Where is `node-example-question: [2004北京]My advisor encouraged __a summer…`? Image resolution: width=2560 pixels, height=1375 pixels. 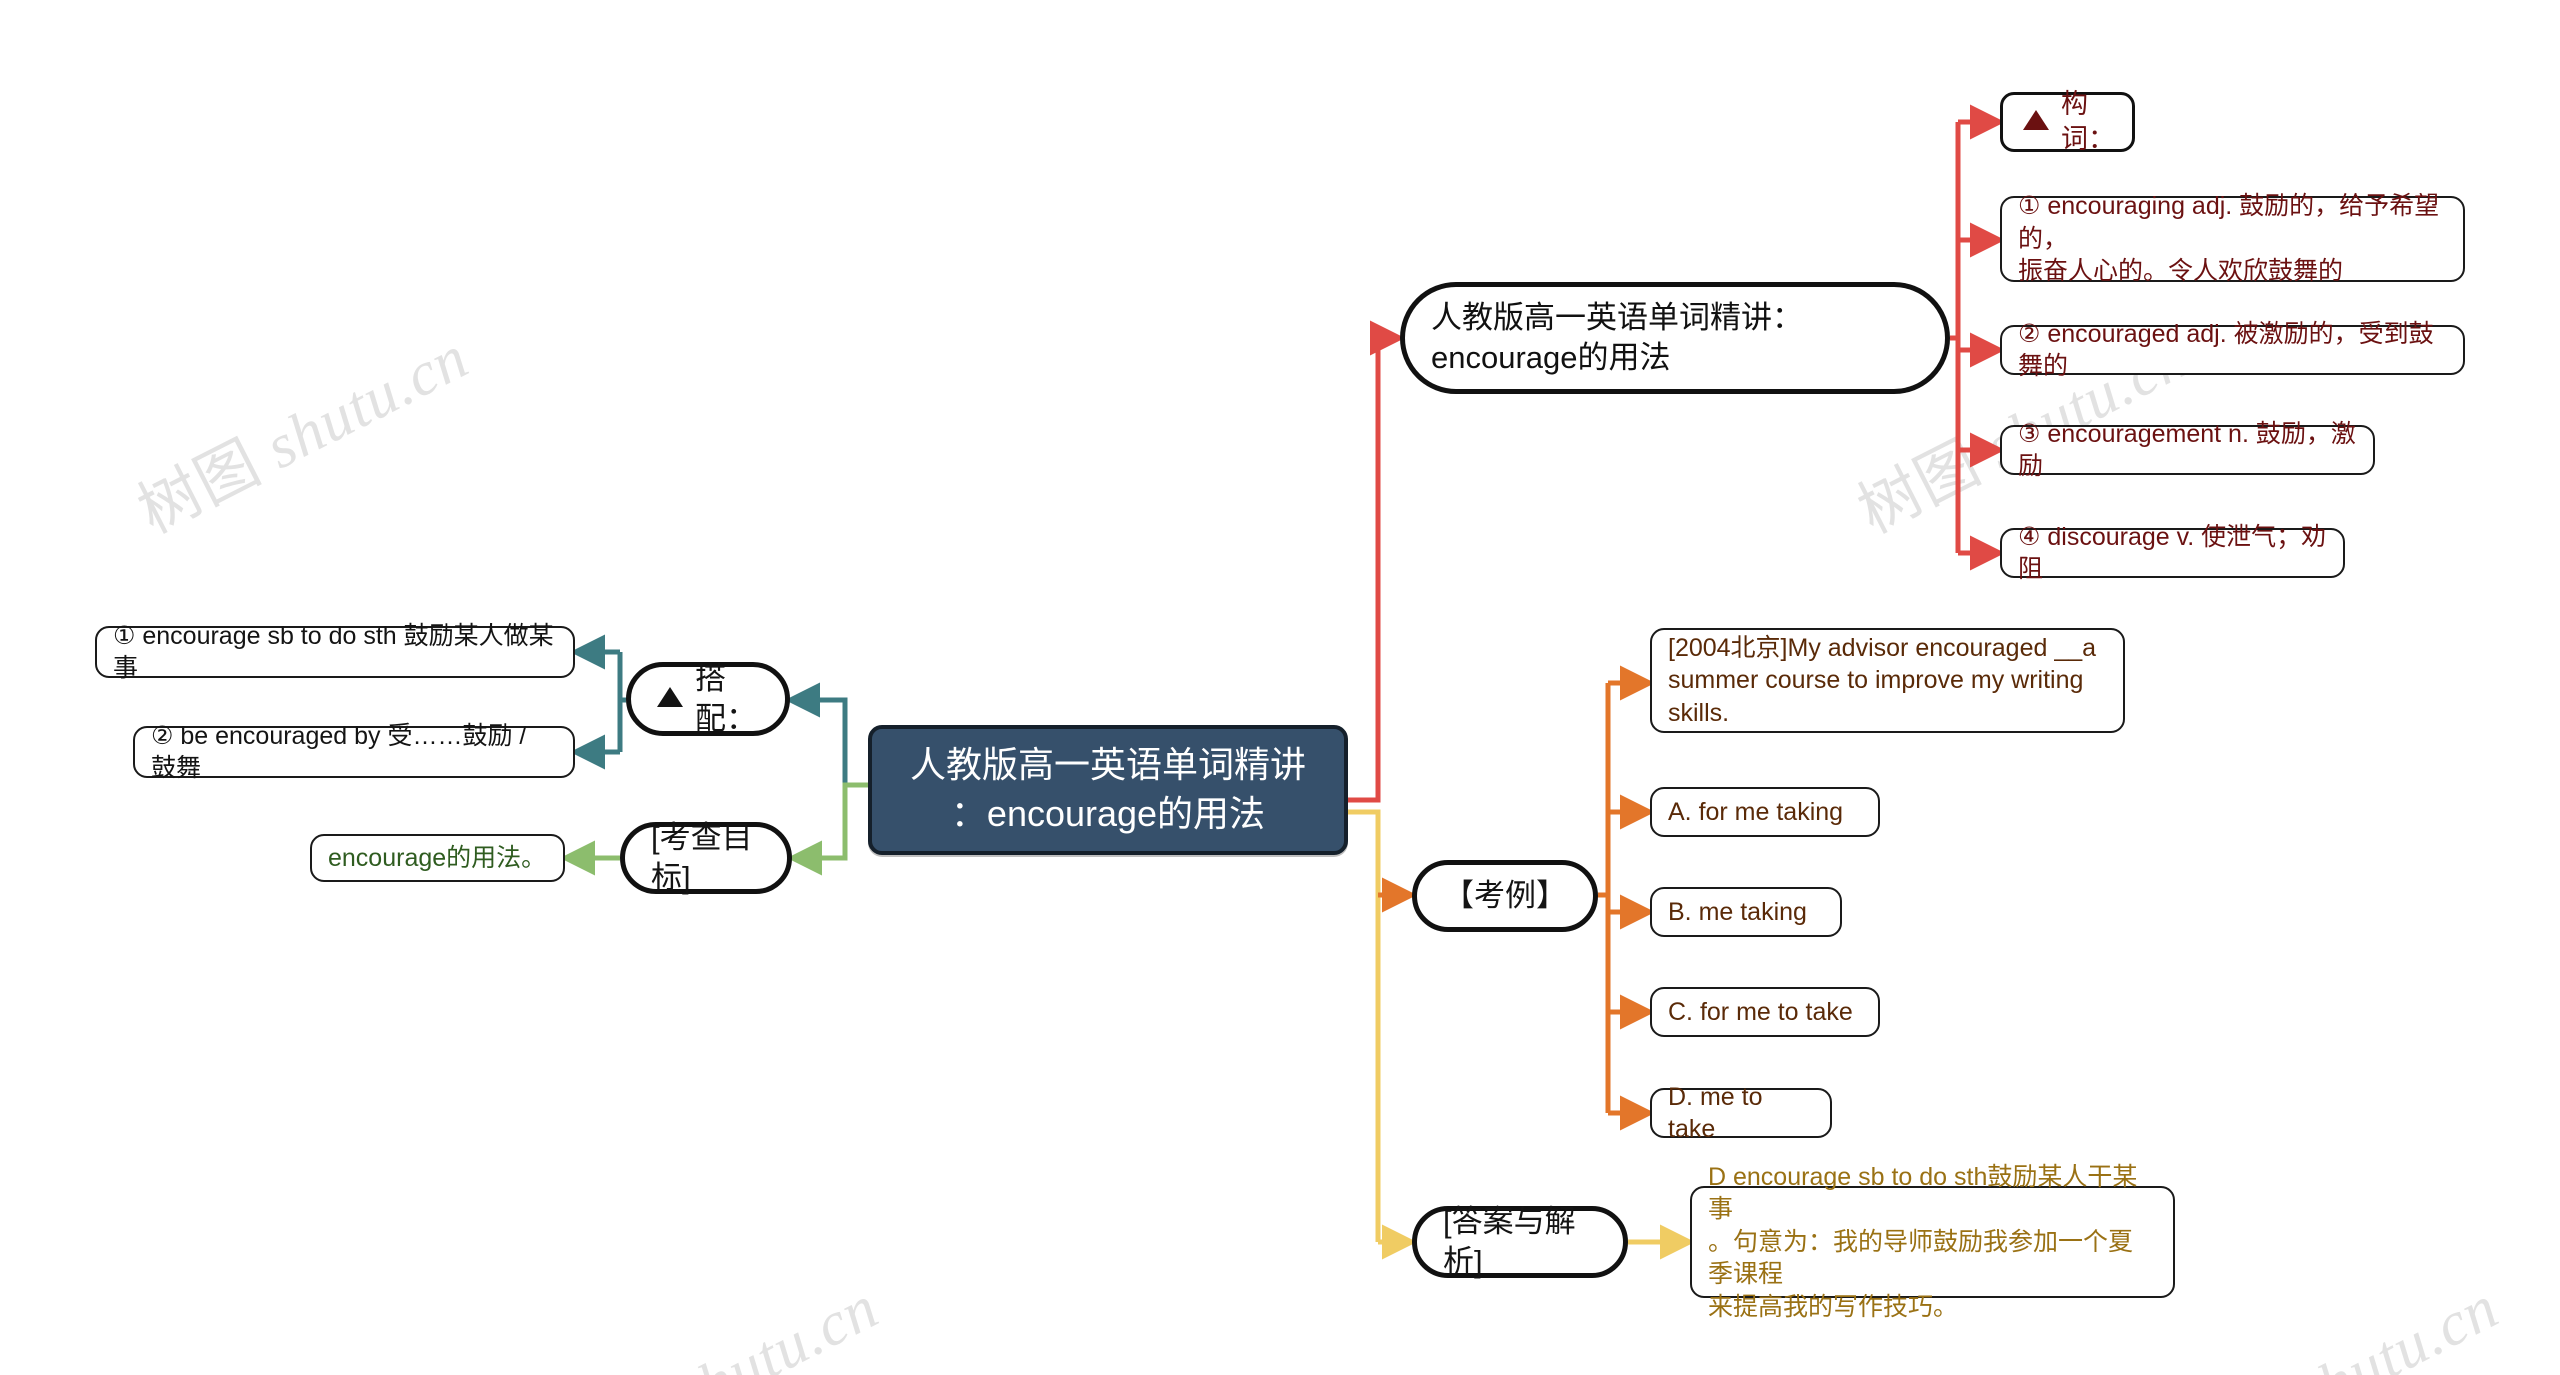
node-example-question: [2004北京]My advisor encouraged __a summer… is located at coordinates (1887, 680).